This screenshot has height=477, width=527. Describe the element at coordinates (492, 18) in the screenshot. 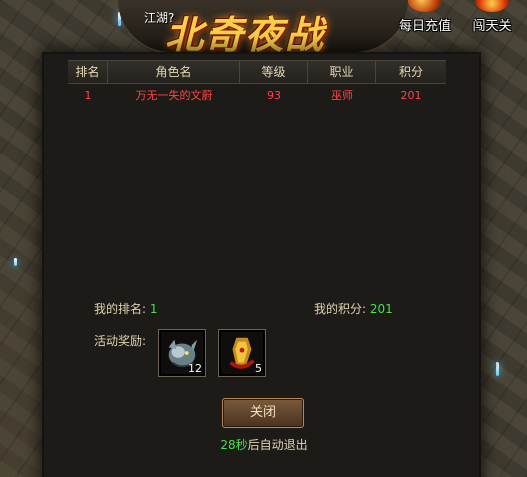

I see `tower-challenge-button: 闯天关` at that location.